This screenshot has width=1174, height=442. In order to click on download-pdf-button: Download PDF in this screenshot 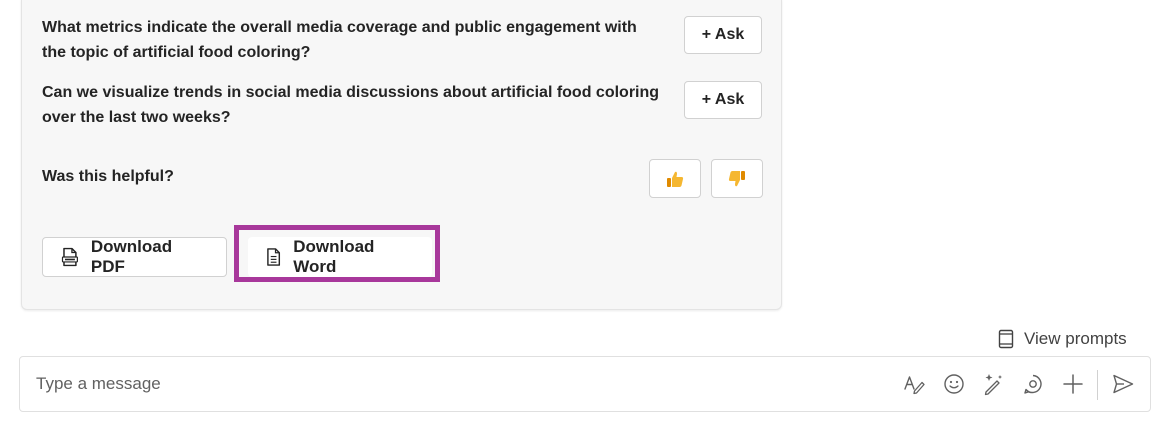, I will do `click(134, 257)`.